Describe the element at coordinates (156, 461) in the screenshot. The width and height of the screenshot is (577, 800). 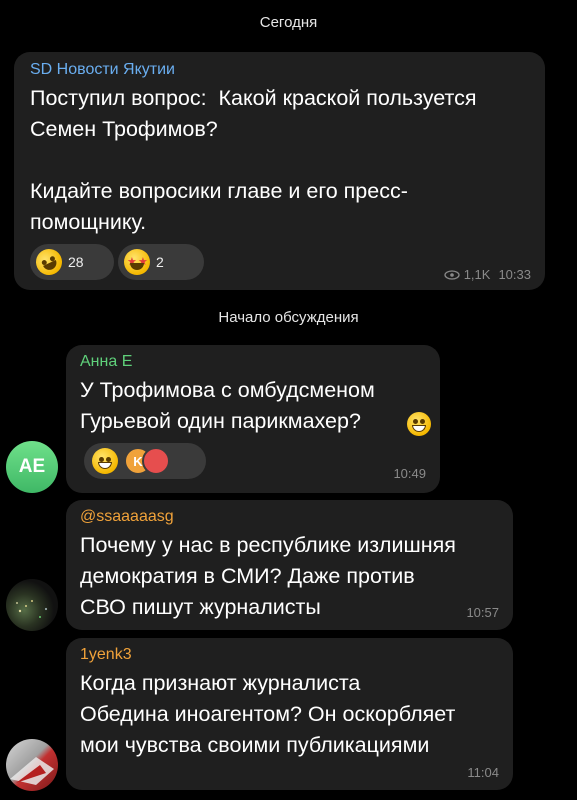
I see `reactor-avatar` at that location.